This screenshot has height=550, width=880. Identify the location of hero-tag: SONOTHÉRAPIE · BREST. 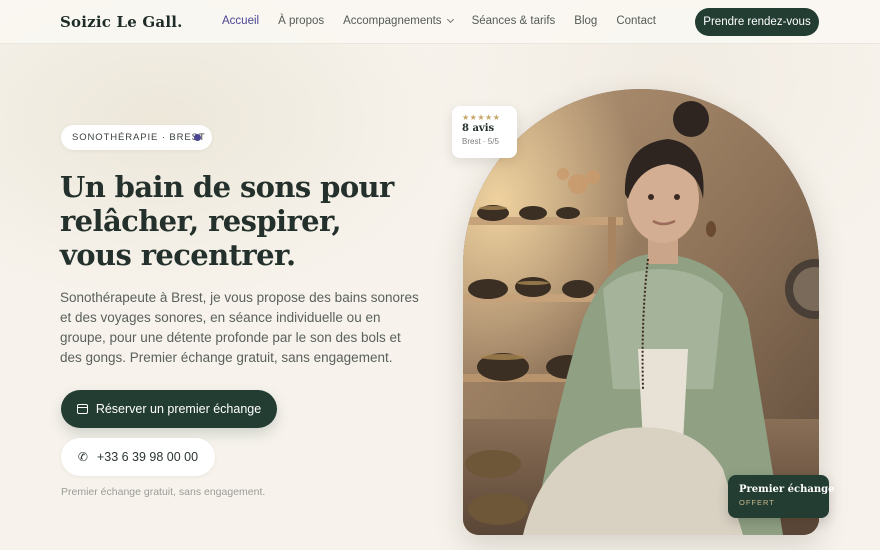
(136, 137).